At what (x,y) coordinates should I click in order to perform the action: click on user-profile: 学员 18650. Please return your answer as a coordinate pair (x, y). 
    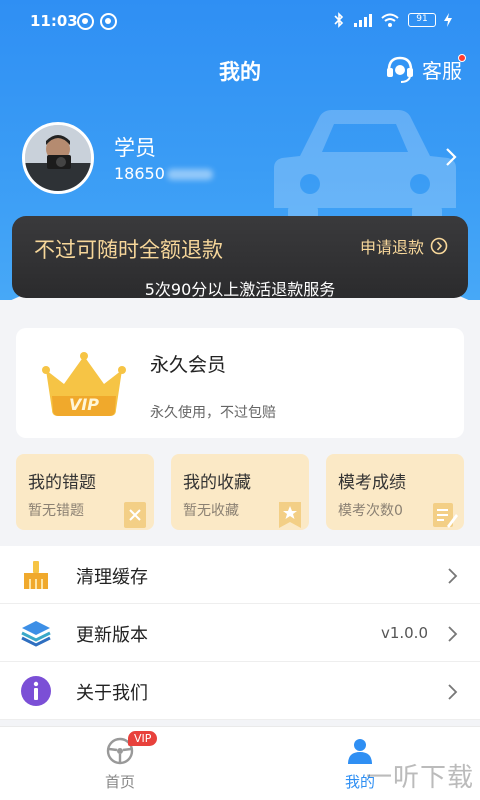
    Looking at the image, I should click on (242, 158).